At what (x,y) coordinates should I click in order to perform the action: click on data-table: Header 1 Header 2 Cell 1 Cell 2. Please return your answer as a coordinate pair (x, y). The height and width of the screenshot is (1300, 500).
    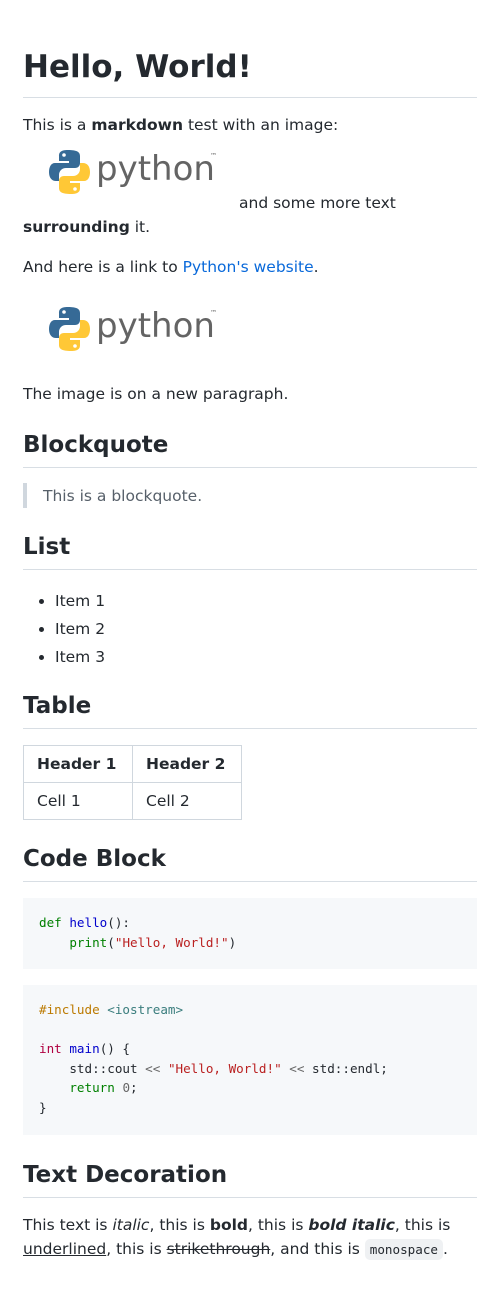
    Looking at the image, I should click on (132, 782).